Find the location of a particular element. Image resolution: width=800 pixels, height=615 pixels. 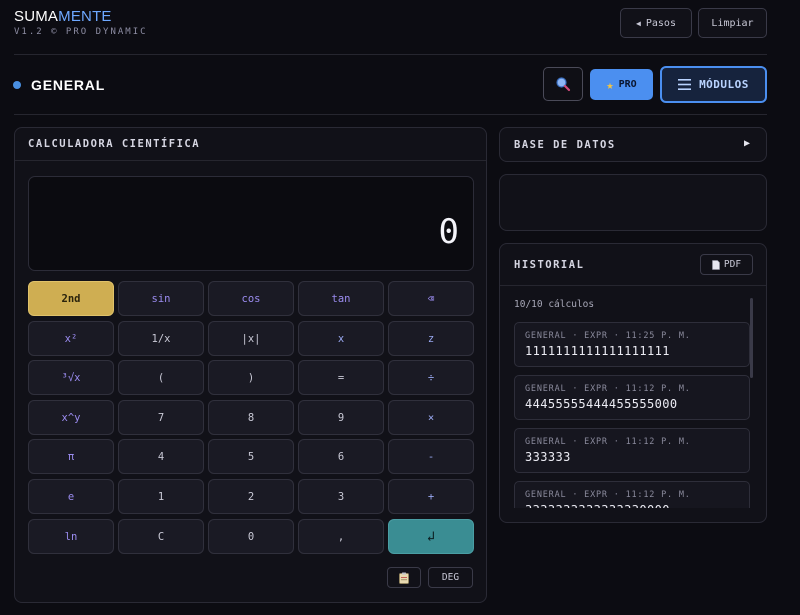

calculator-display: 0 is located at coordinates (251, 223).